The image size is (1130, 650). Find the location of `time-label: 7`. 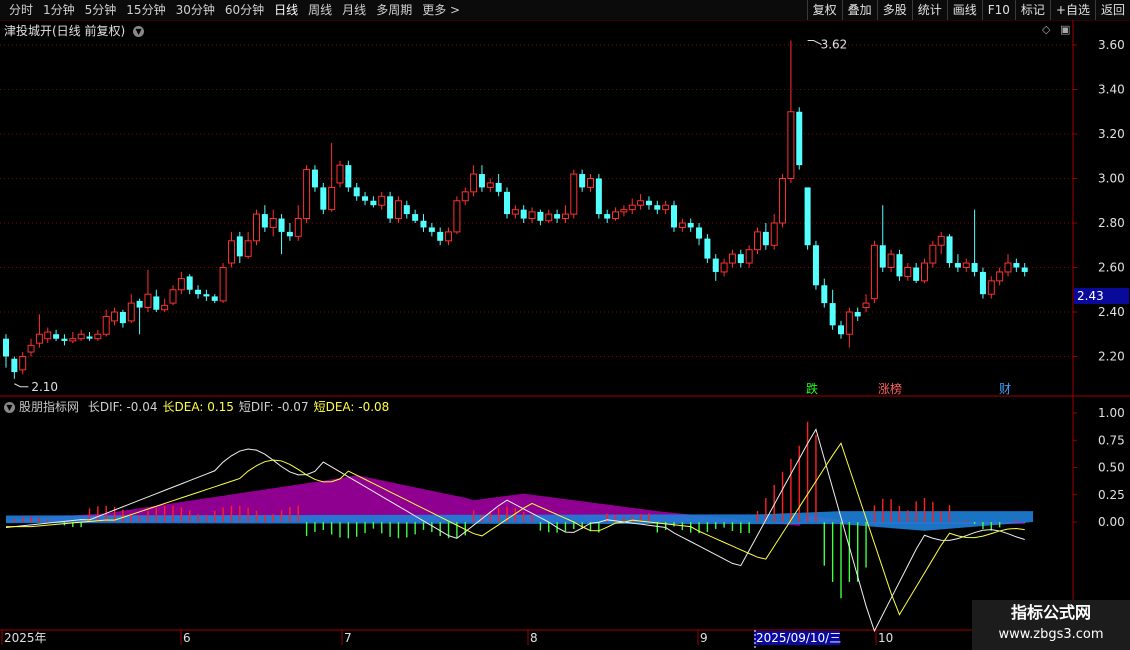

time-label: 7 is located at coordinates (348, 638).